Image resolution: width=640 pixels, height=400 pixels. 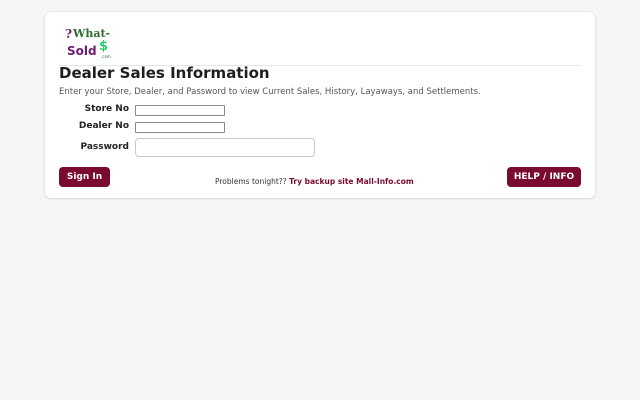 I want to click on password-label: Password, so click(x=104, y=147).